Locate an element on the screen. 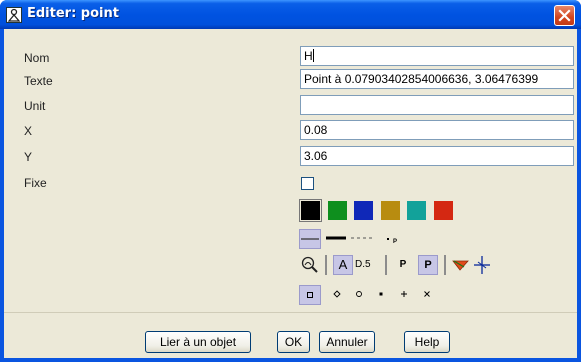 The width and height of the screenshot is (581, 362). diamond-icon is located at coordinates (337, 294).